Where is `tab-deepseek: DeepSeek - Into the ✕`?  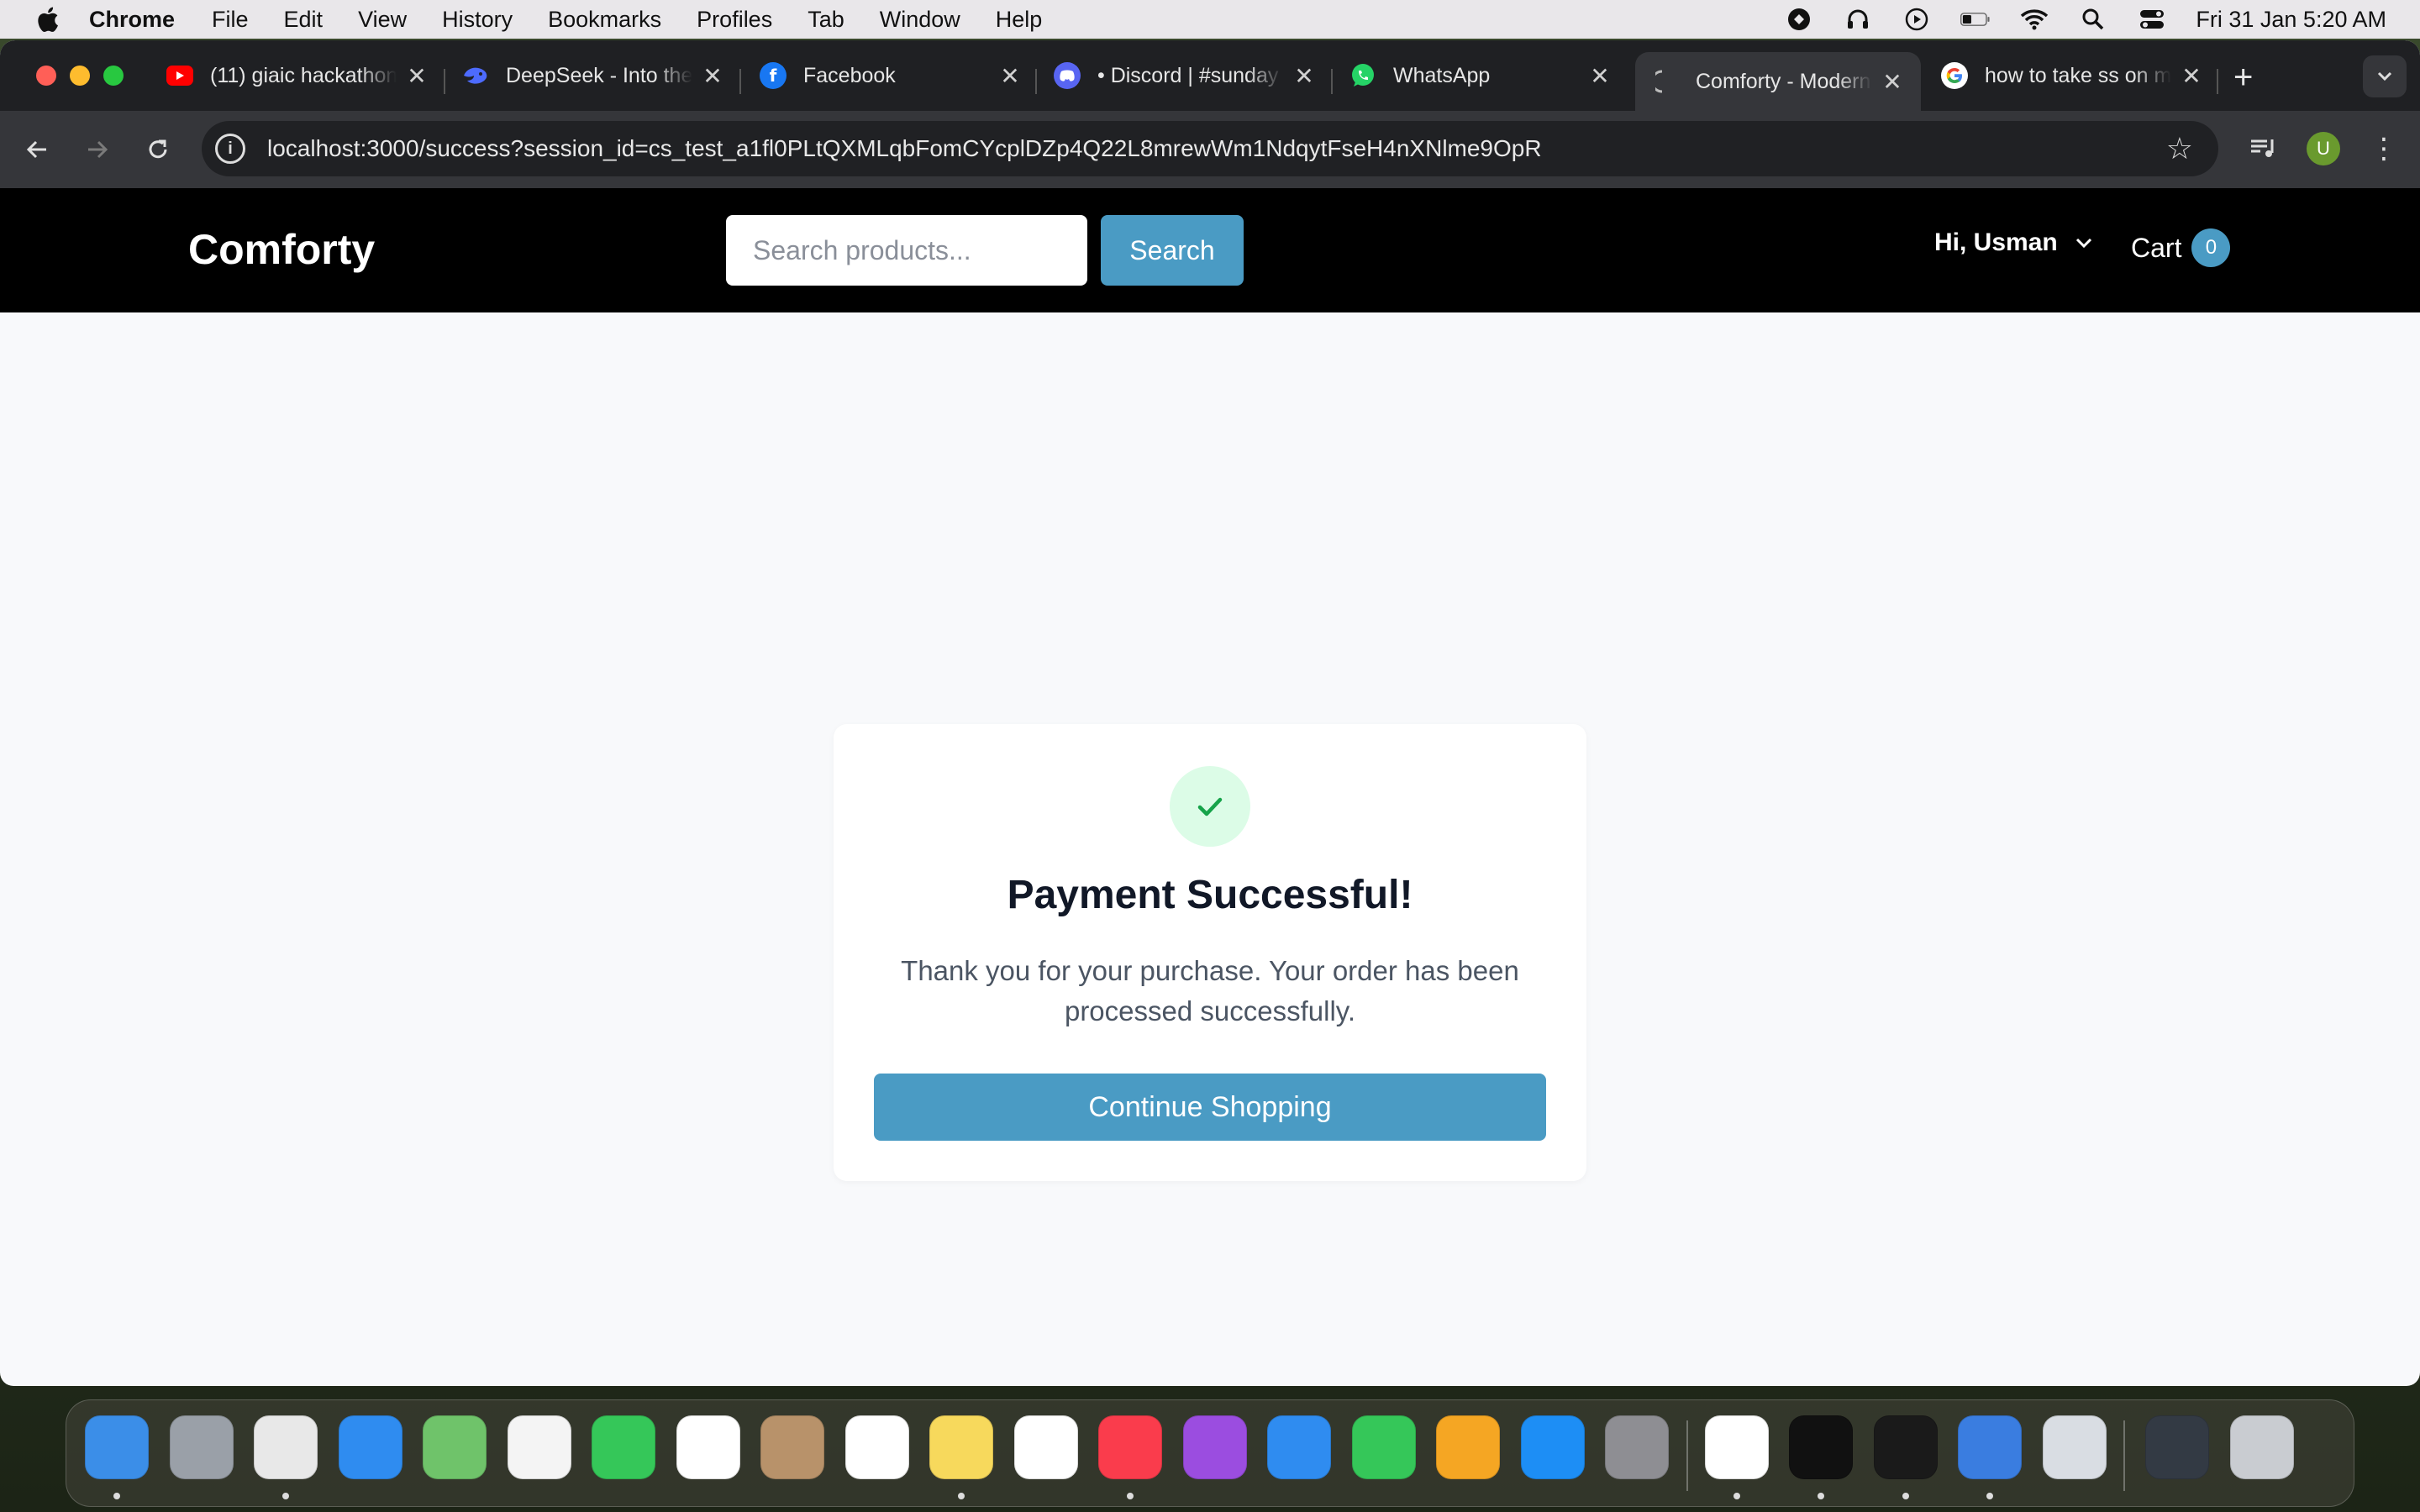
tab-deepseek: DeepSeek - Into the ✕ is located at coordinates (593, 75).